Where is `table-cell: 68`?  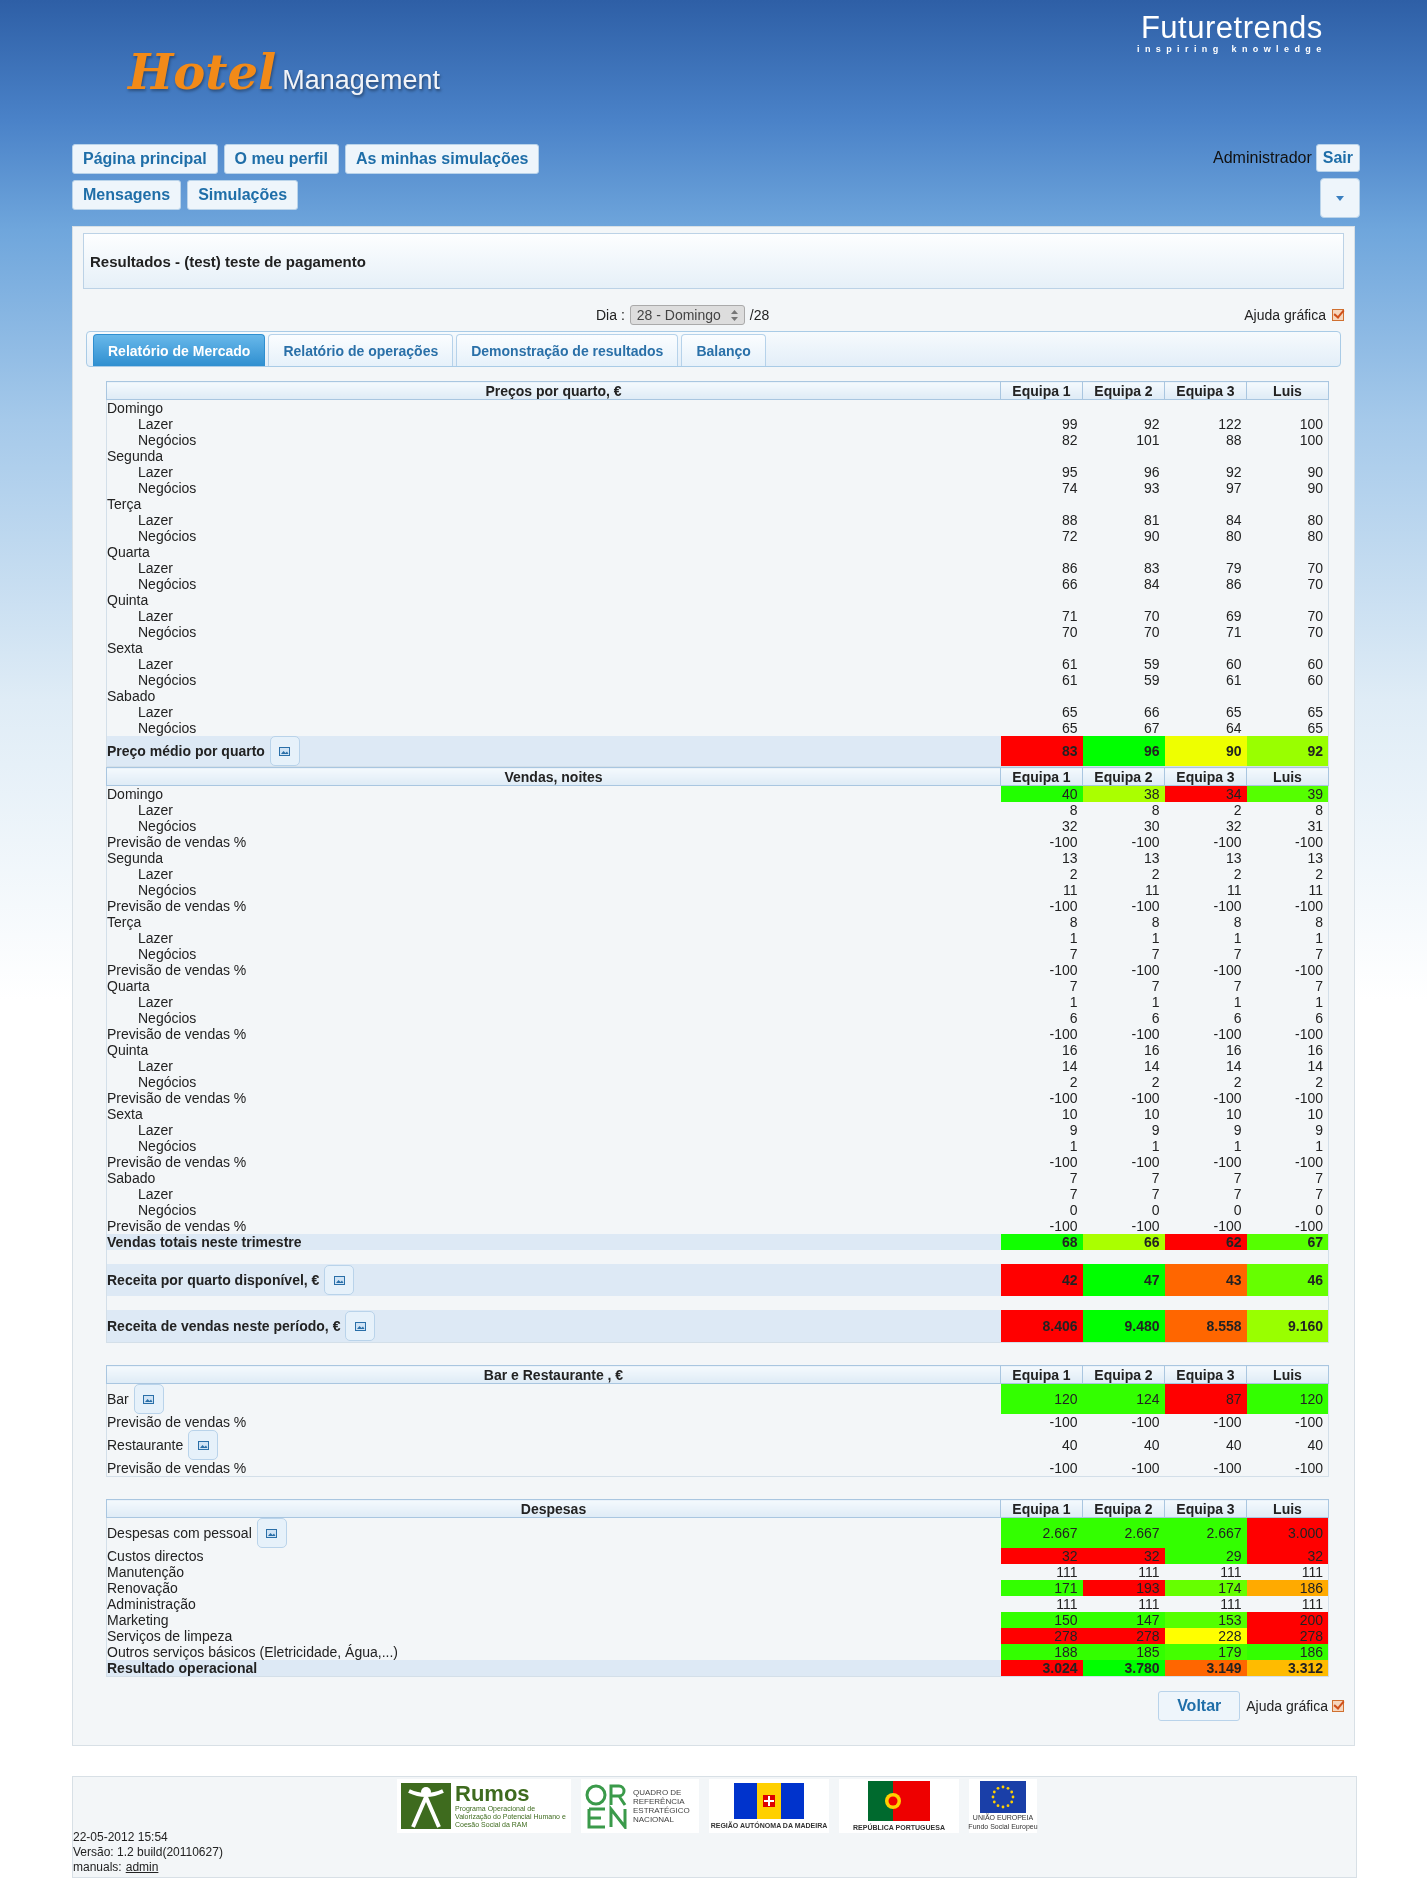
table-cell: 68 is located at coordinates (1041, 1242).